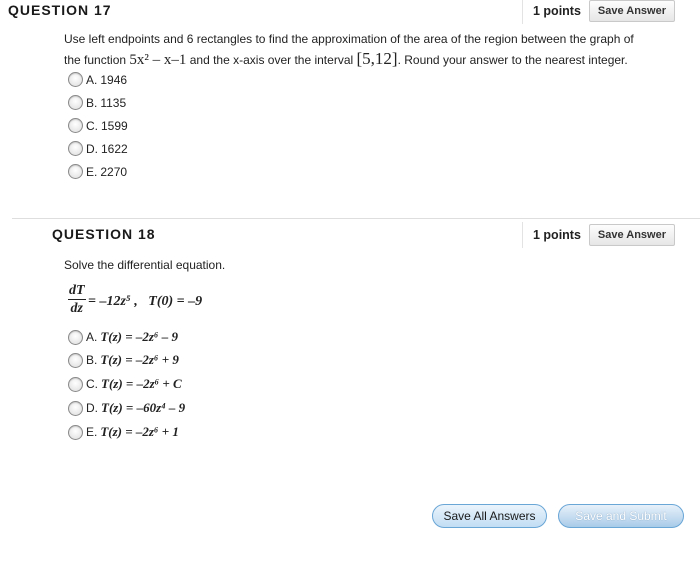 The image size is (700, 564). I want to click on choice-e: E. 2270, so click(97, 171).